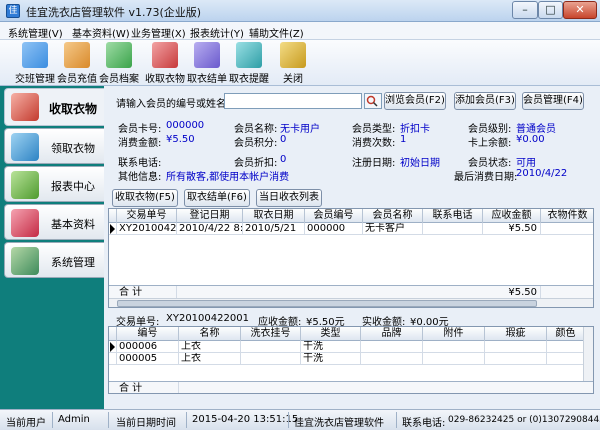 Image resolution: width=600 pixels, height=430 pixels. What do you see at coordinates (148, 334) in the screenshot?
I see `col-item-no: 编号` at bounding box center [148, 334].